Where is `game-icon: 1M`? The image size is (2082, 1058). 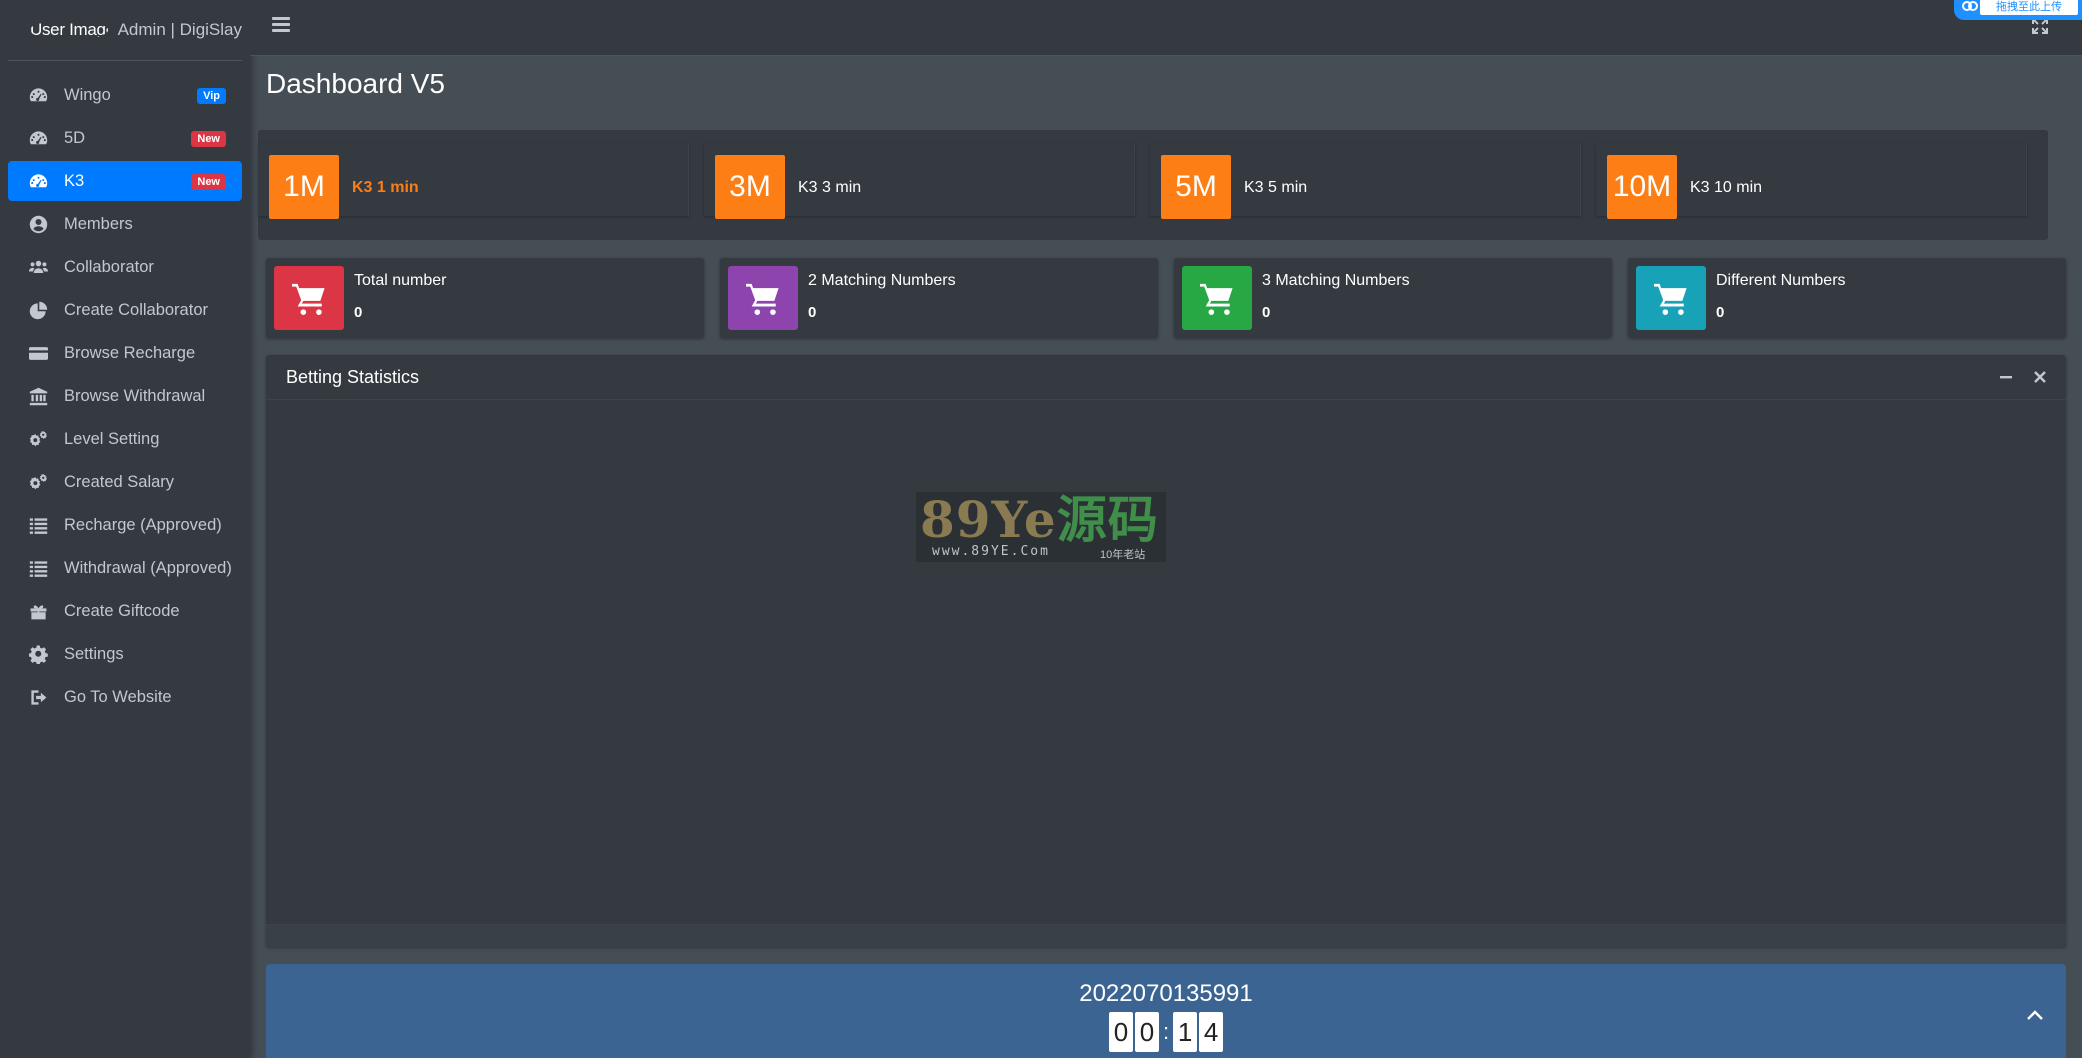 game-icon: 1M is located at coordinates (304, 187).